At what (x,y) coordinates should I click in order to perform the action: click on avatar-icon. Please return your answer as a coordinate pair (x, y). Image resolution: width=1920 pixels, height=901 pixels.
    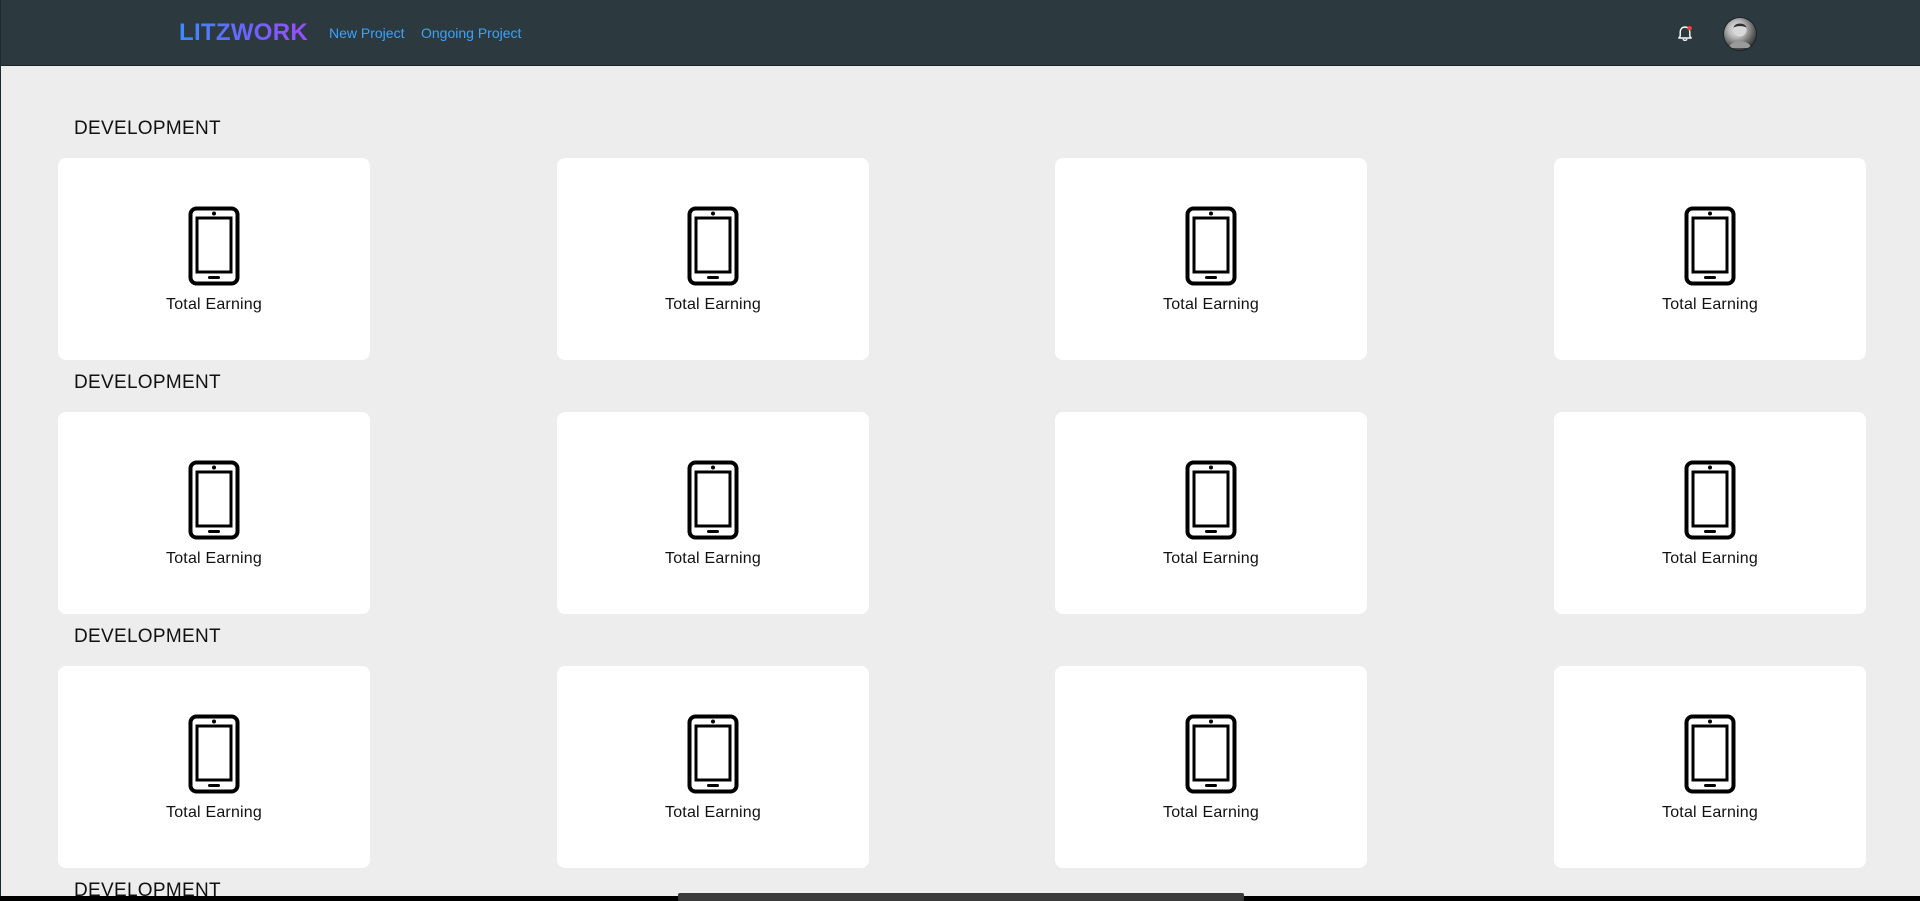
    Looking at the image, I should click on (1740, 35).